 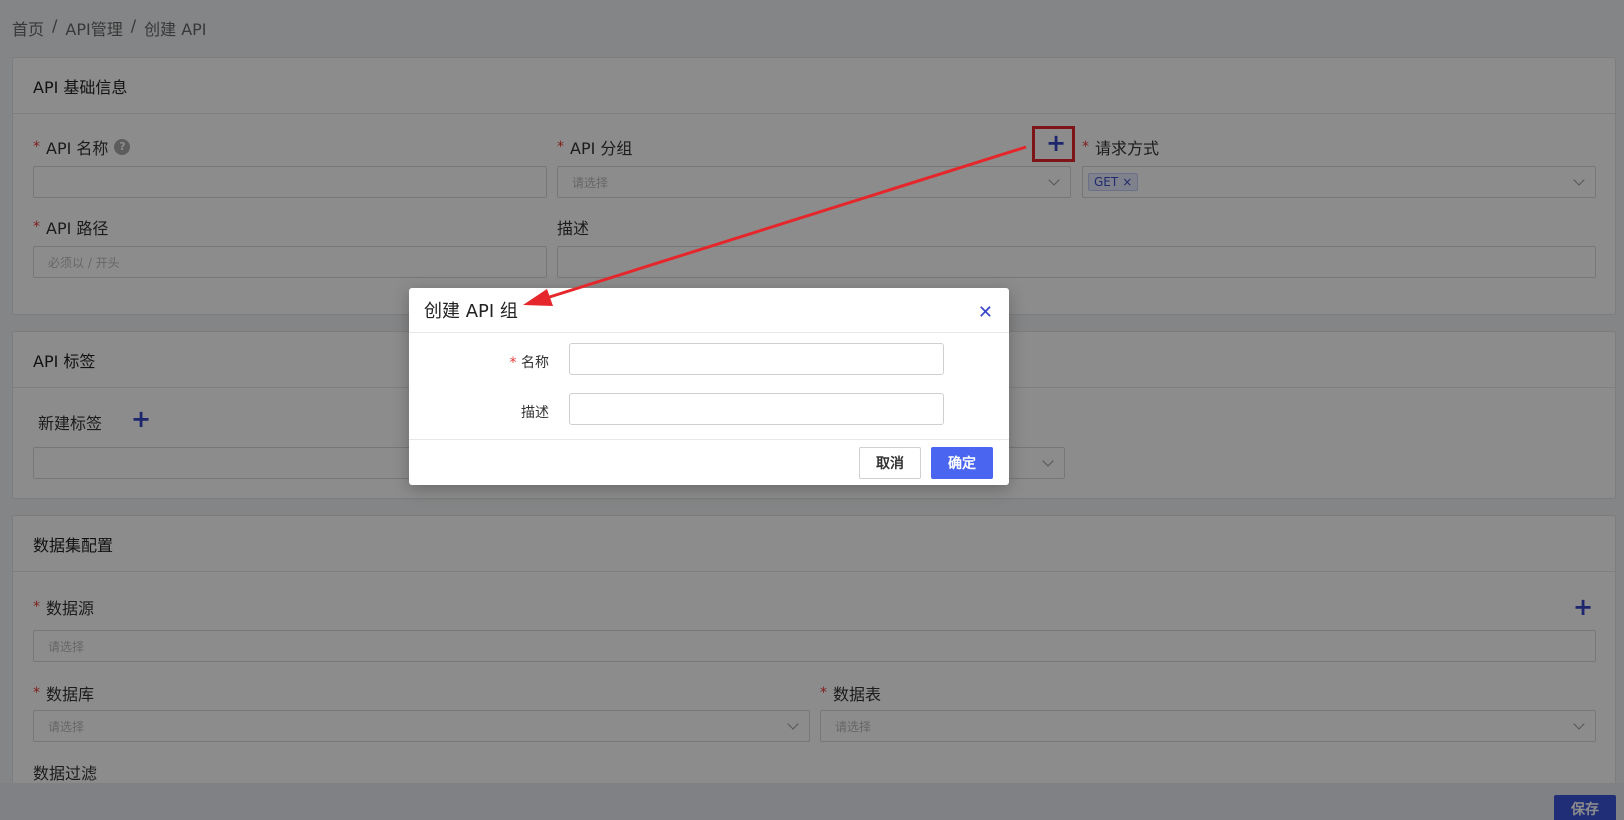 What do you see at coordinates (709, 462) in the screenshot?
I see `modal-footer: 取消 确定` at bounding box center [709, 462].